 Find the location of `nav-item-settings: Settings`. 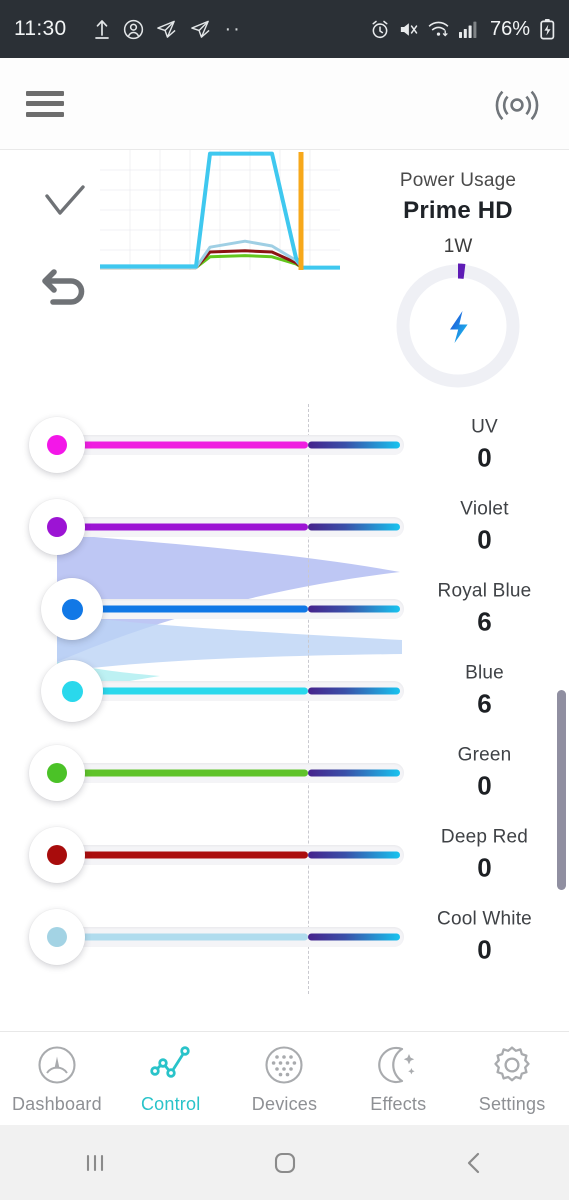

nav-item-settings: Settings is located at coordinates (512, 1079).